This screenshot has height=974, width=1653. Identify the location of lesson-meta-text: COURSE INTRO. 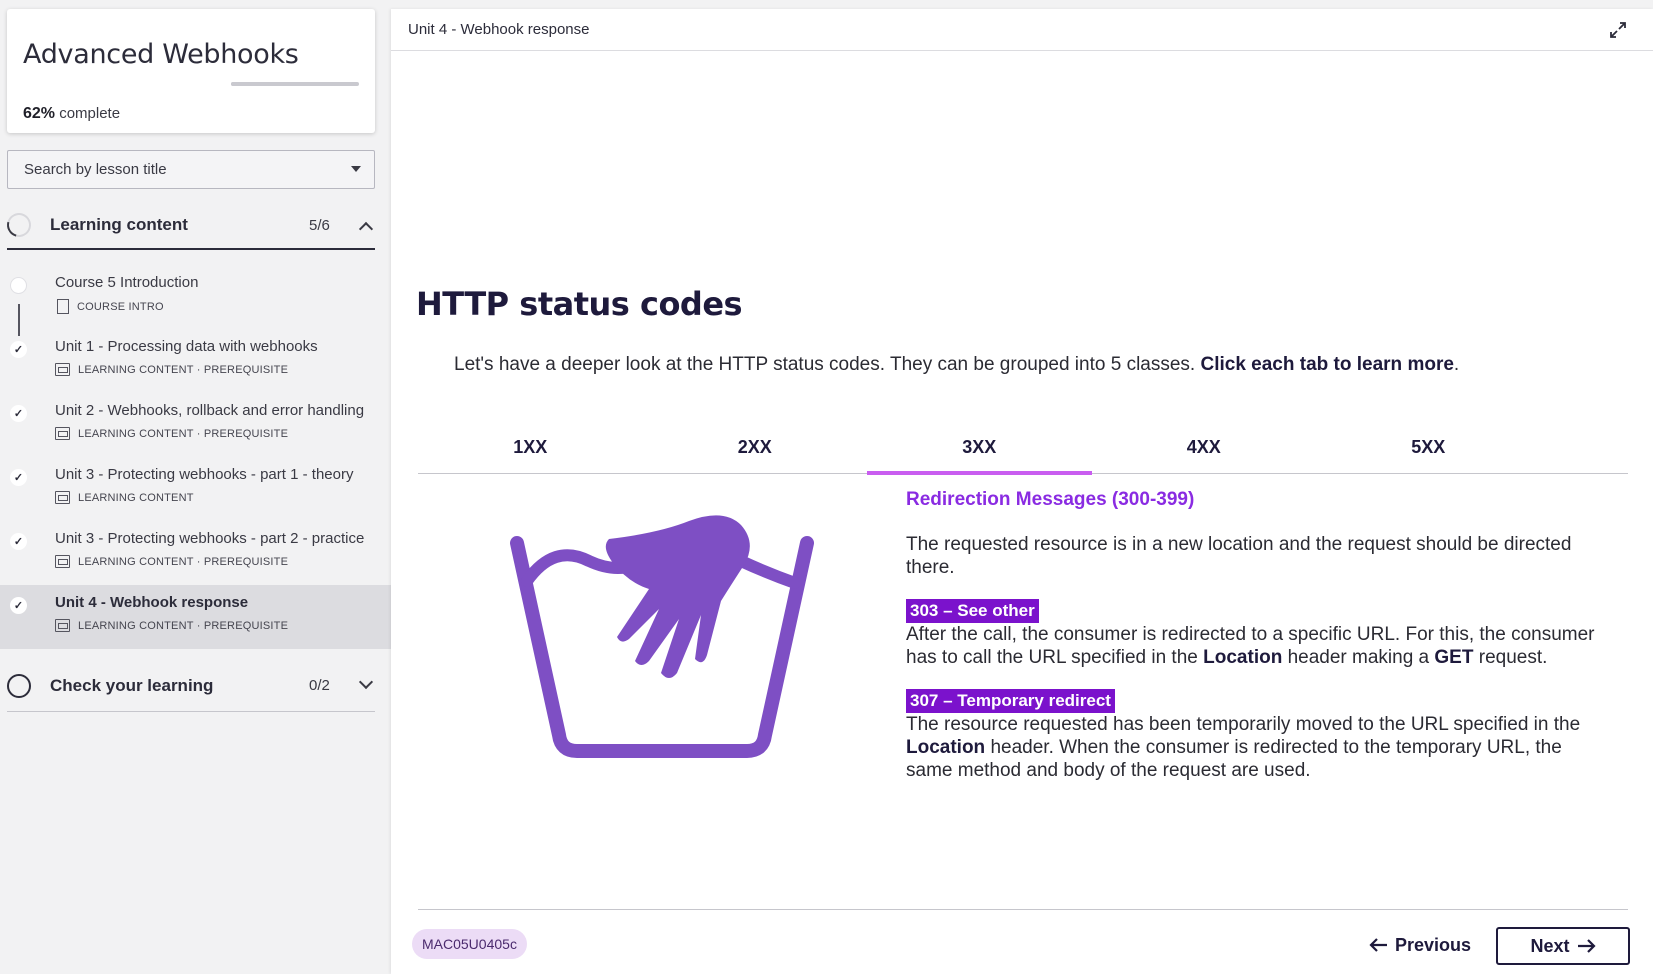
(120, 306).